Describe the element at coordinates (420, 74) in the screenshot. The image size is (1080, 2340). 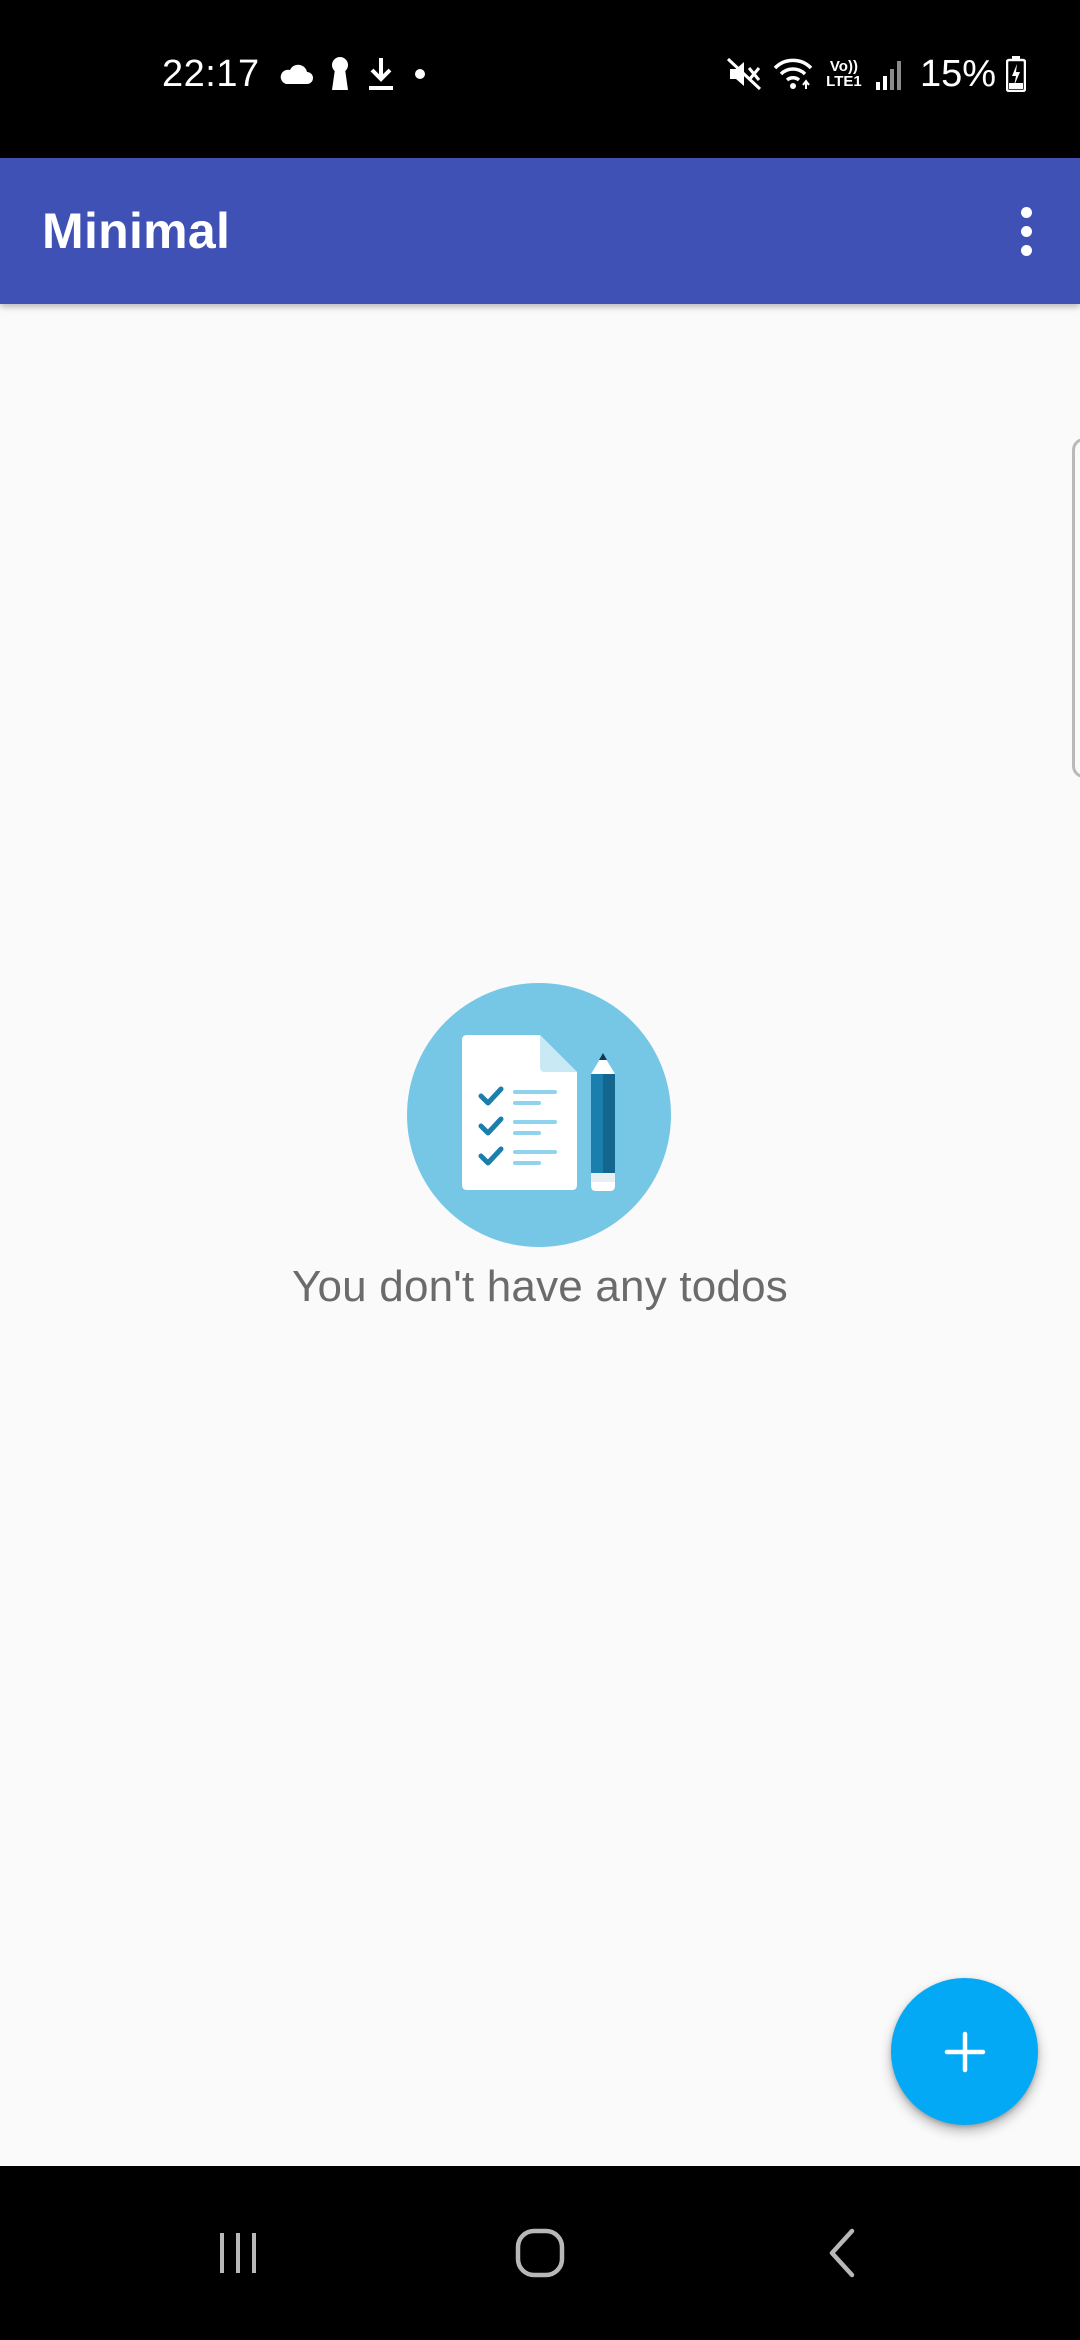
I see `notification-dot-icon` at that location.